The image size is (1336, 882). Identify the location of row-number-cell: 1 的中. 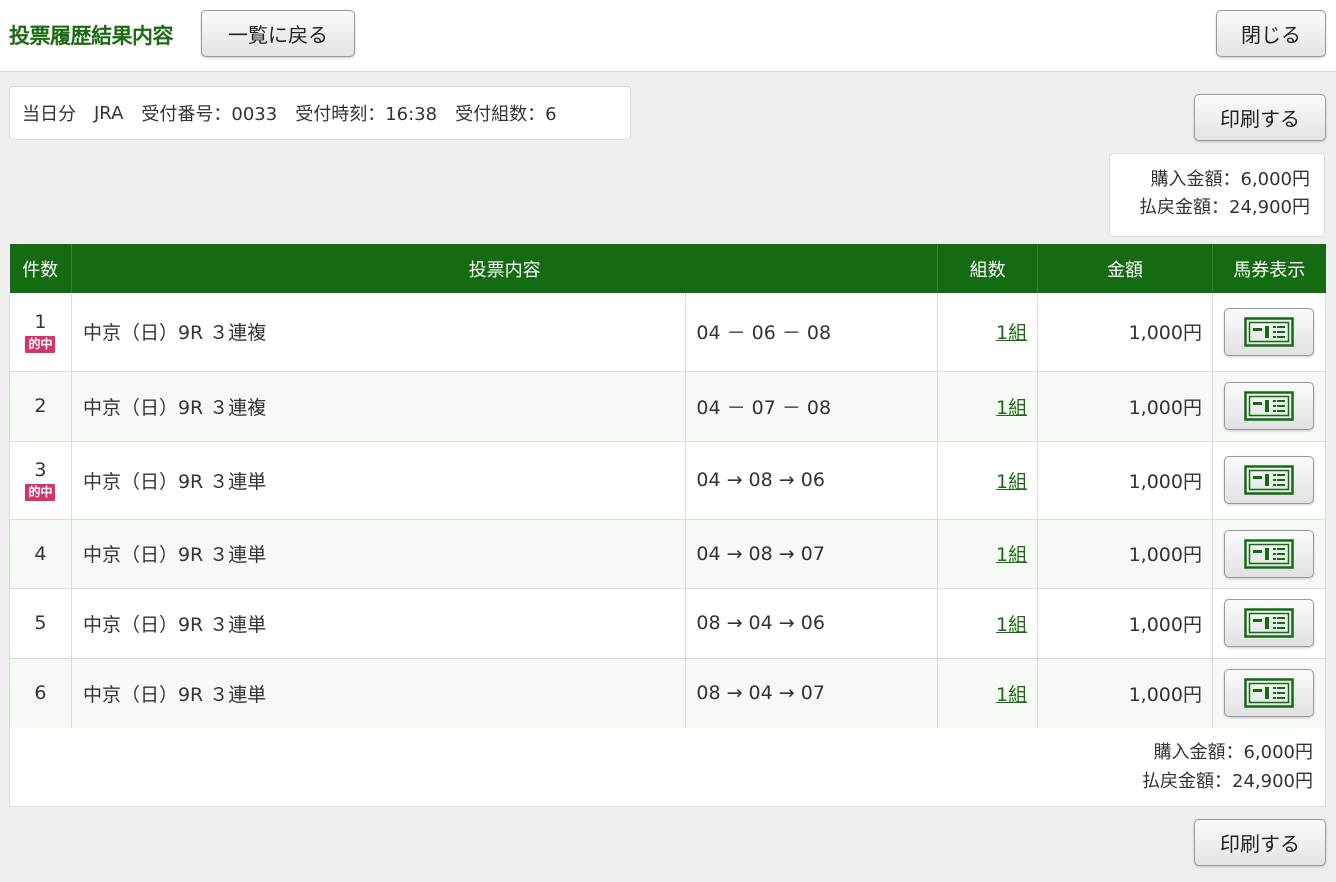
(40, 332).